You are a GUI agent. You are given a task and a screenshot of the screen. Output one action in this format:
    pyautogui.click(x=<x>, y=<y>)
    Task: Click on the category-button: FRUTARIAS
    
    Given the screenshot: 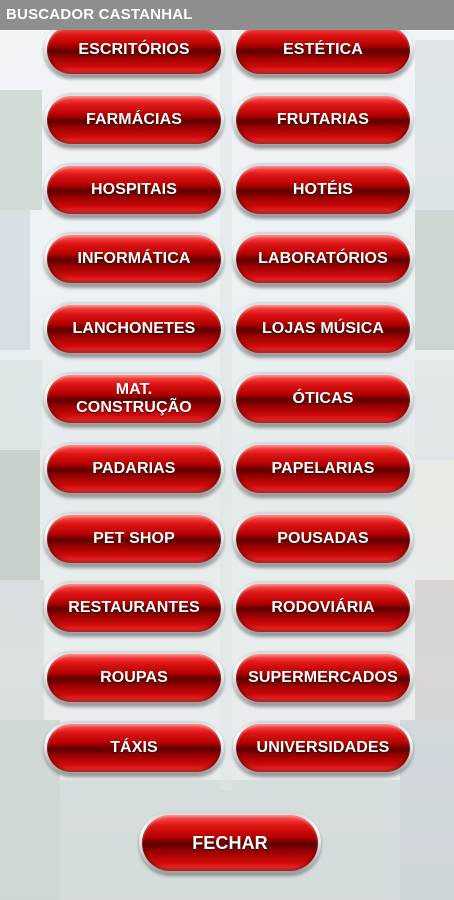 What is the action you would take?
    pyautogui.click(x=323, y=120)
    